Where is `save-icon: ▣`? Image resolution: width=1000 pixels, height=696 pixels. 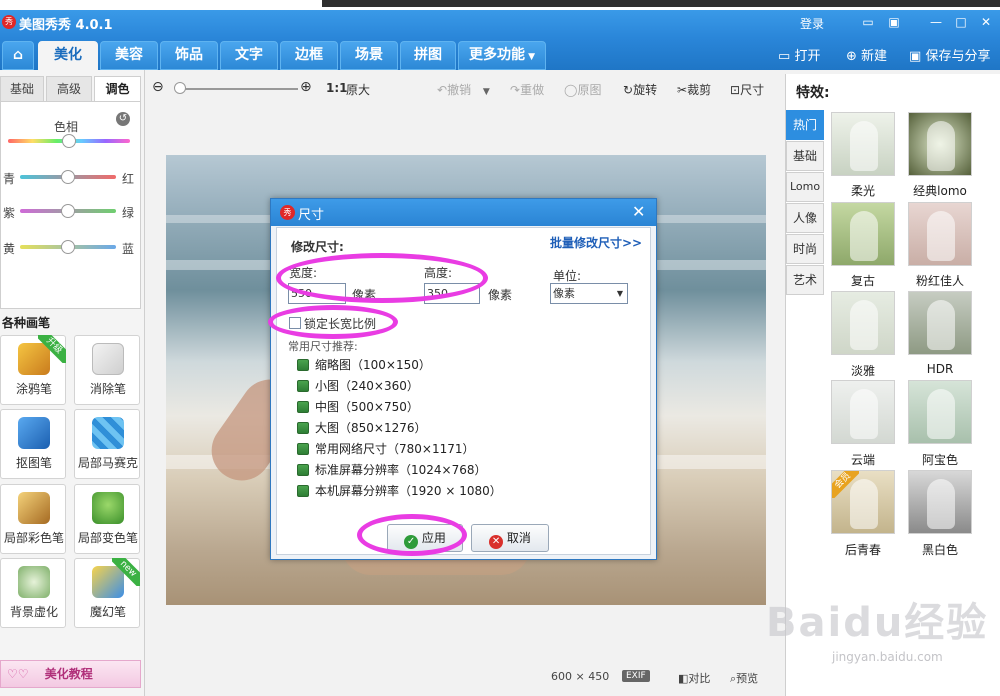 save-icon: ▣ is located at coordinates (915, 56).